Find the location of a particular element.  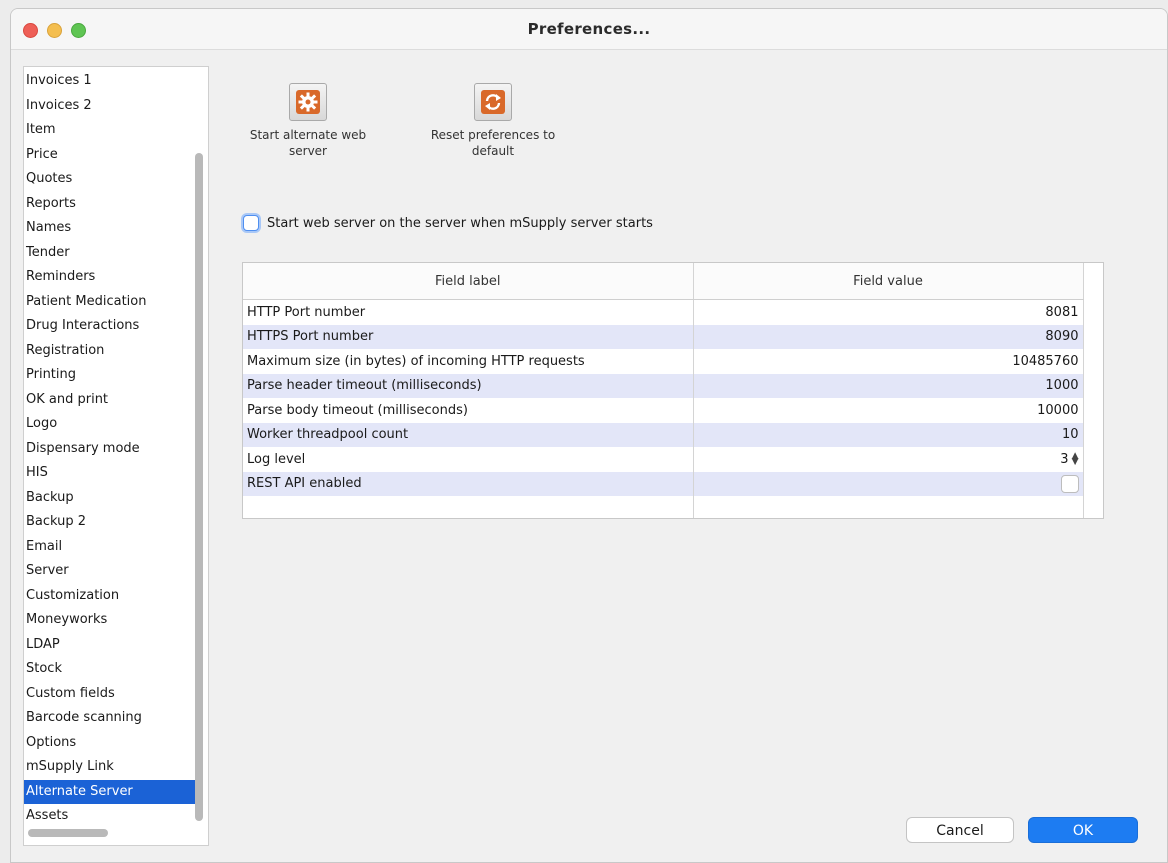

sidebar-item-barcode-scanning: Barcode scanning is located at coordinates (111, 718).